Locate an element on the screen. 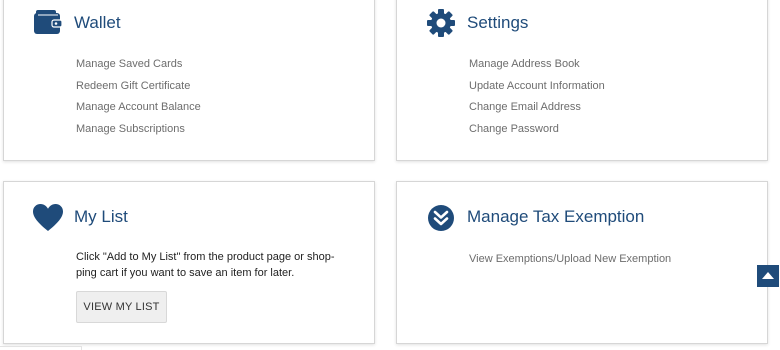 Image resolution: width=780 pixels, height=350 pixels. manage-address-book-link: Manage Address Book is located at coordinates (537, 68).